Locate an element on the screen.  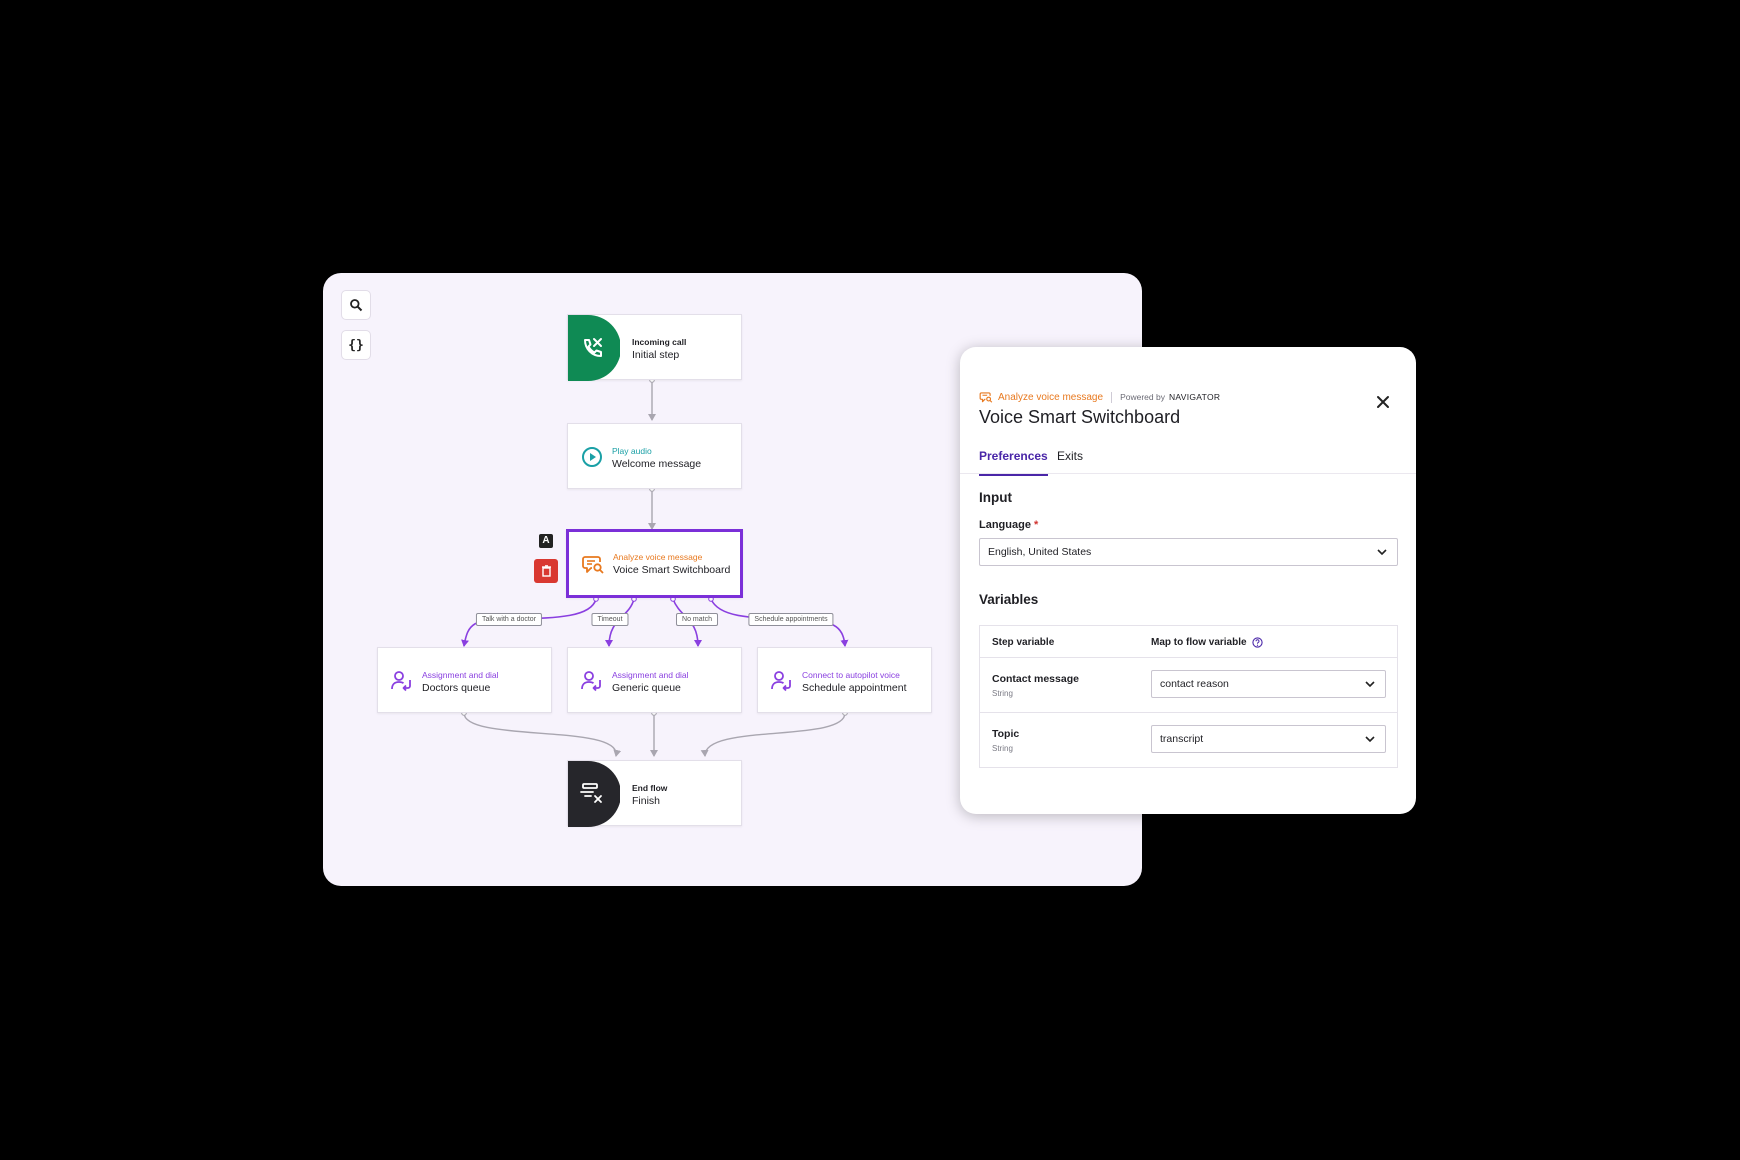
node-title: Initial step is located at coordinates (656, 355).